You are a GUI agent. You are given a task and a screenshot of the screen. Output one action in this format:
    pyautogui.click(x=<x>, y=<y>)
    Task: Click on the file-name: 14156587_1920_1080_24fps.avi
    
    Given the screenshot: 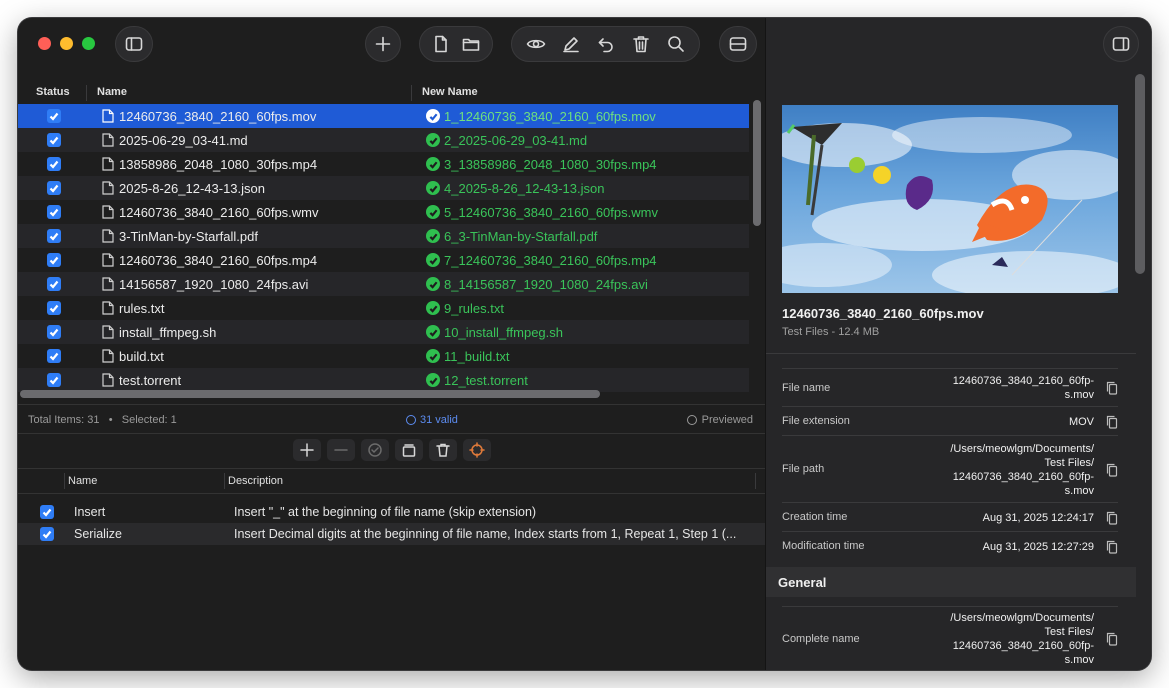 What is the action you would take?
    pyautogui.click(x=214, y=284)
    